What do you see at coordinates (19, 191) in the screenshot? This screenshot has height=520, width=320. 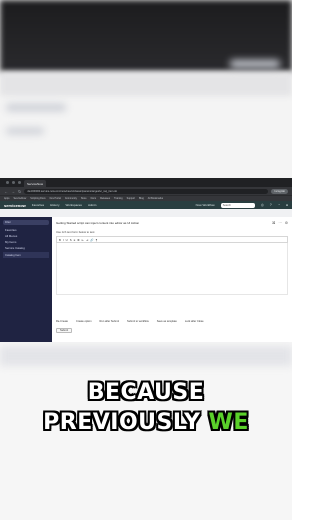 I see `reload-icon: ↻` at bounding box center [19, 191].